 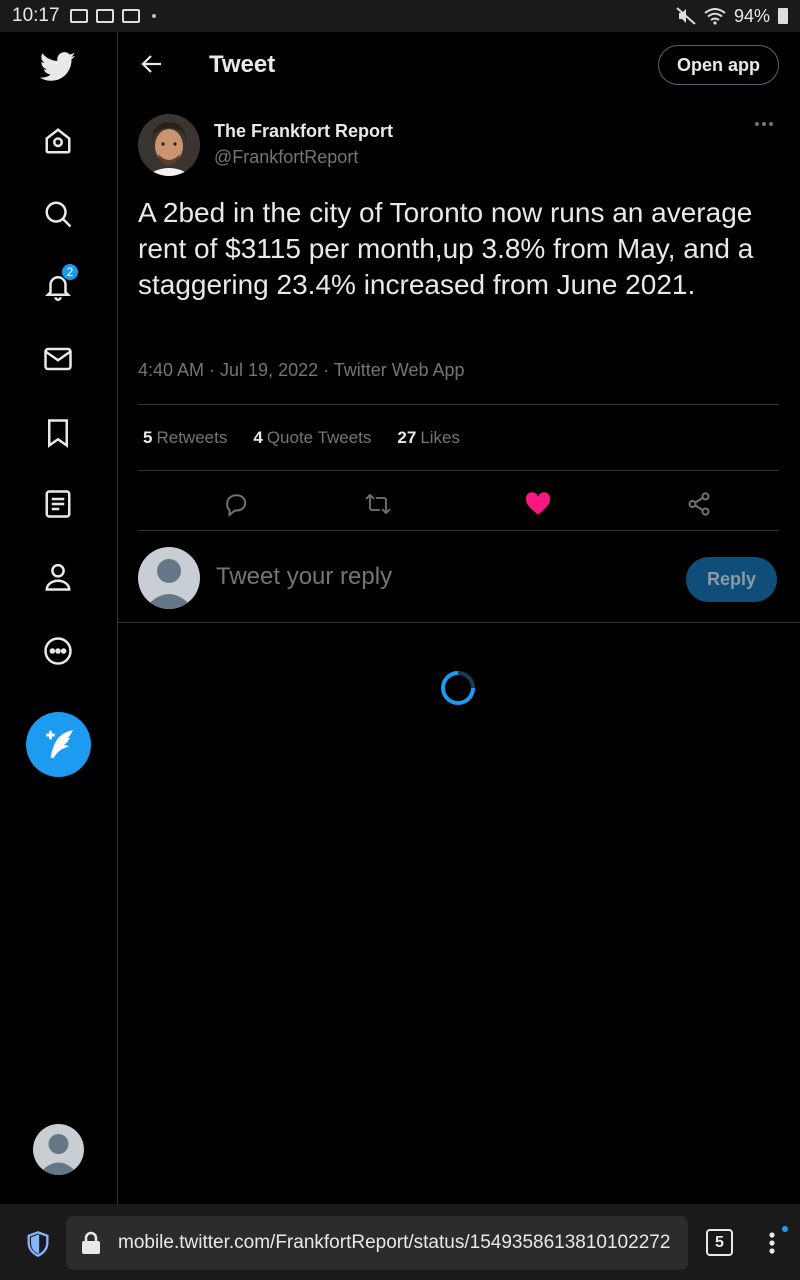 What do you see at coordinates (58, 1149) in the screenshot?
I see `account-avatar` at bounding box center [58, 1149].